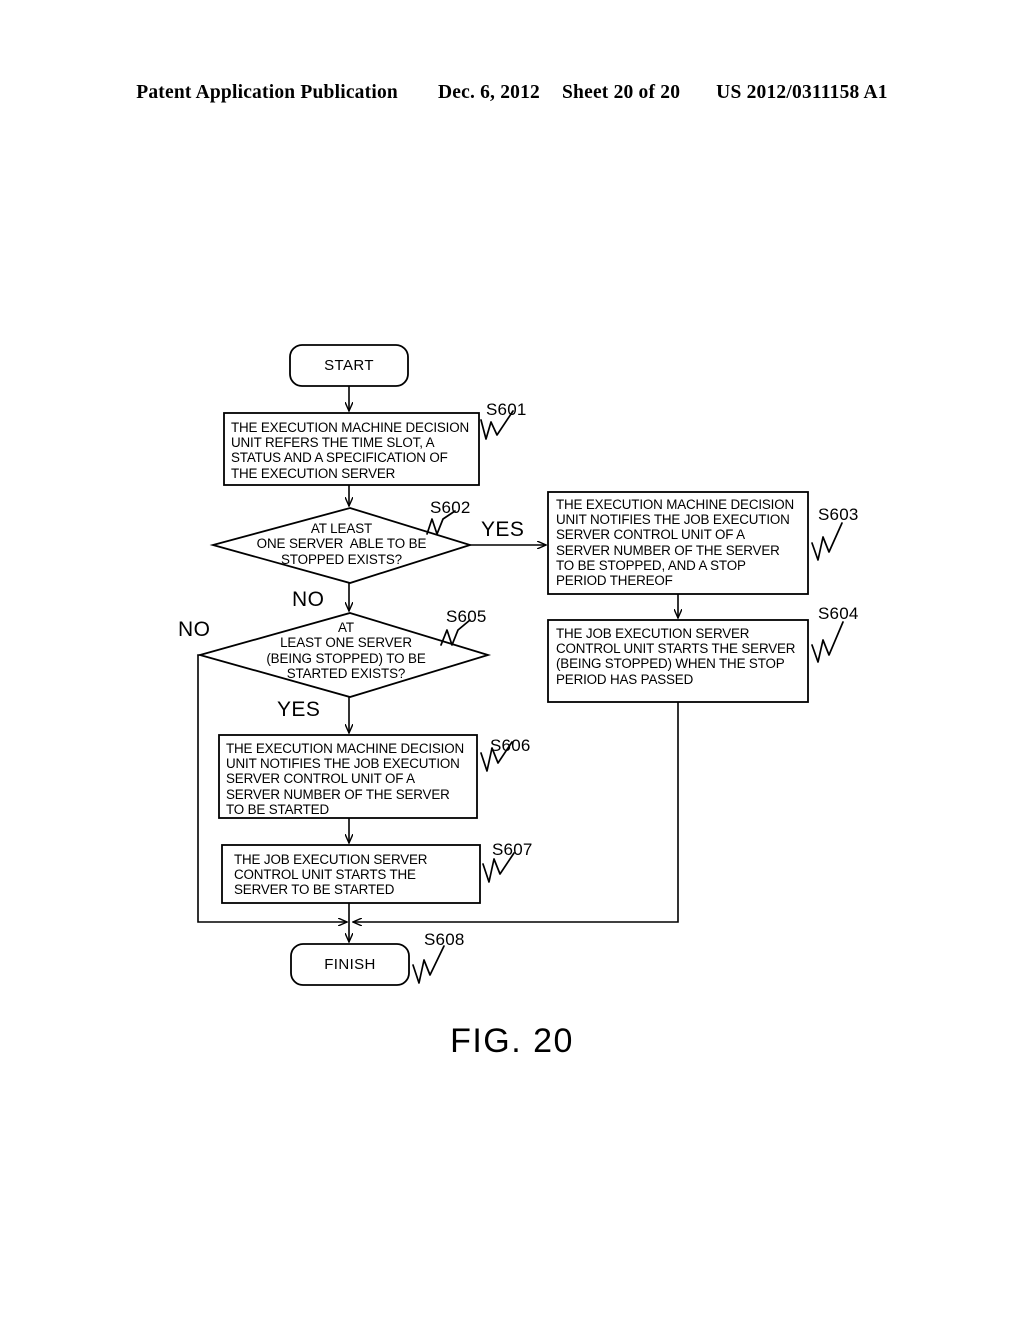 This screenshot has height=1320, width=1024. Describe the element at coordinates (506, 409) in the screenshot. I see `s601-step-label: S601` at that location.